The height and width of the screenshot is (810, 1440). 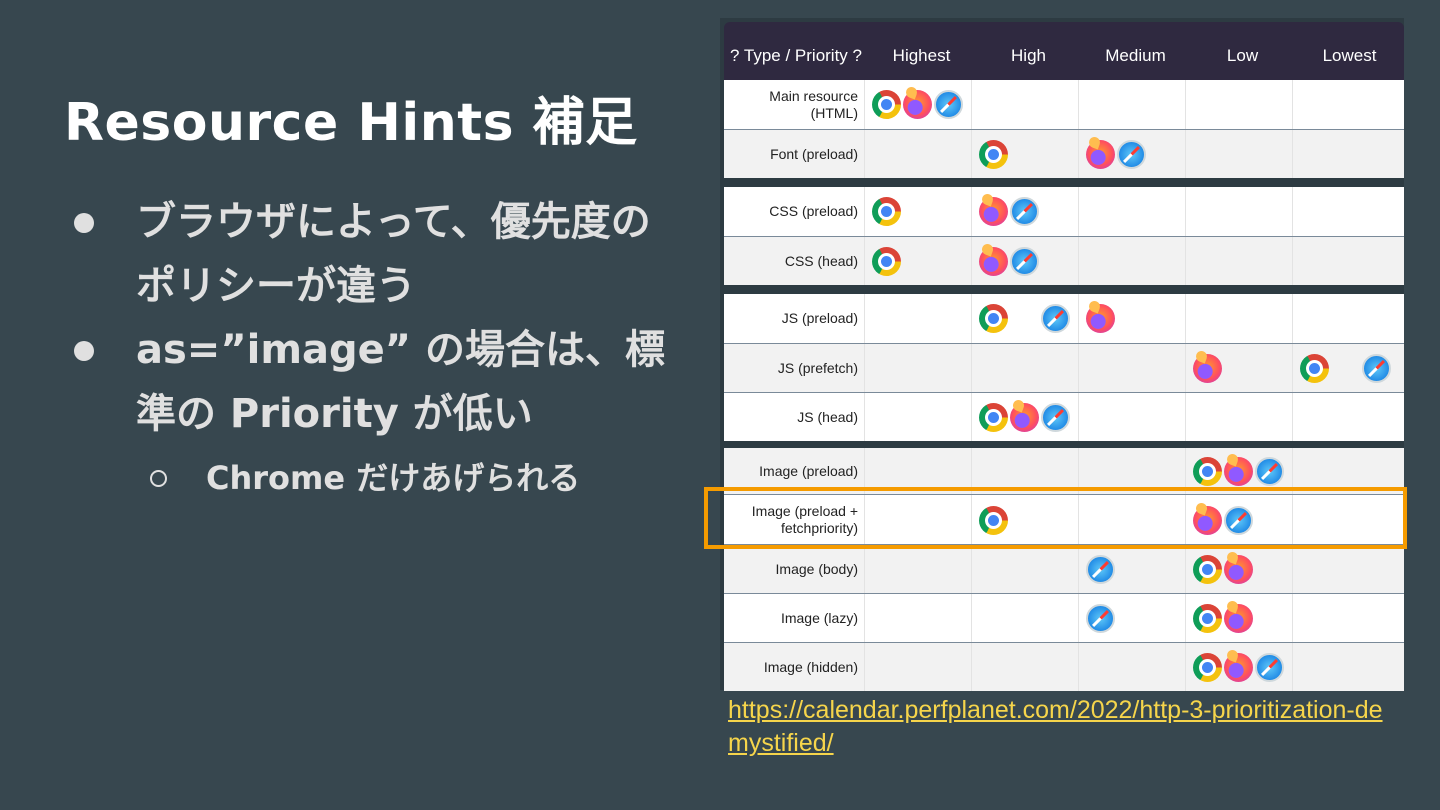 I want to click on row-label: JS (preload), so click(x=819, y=318).